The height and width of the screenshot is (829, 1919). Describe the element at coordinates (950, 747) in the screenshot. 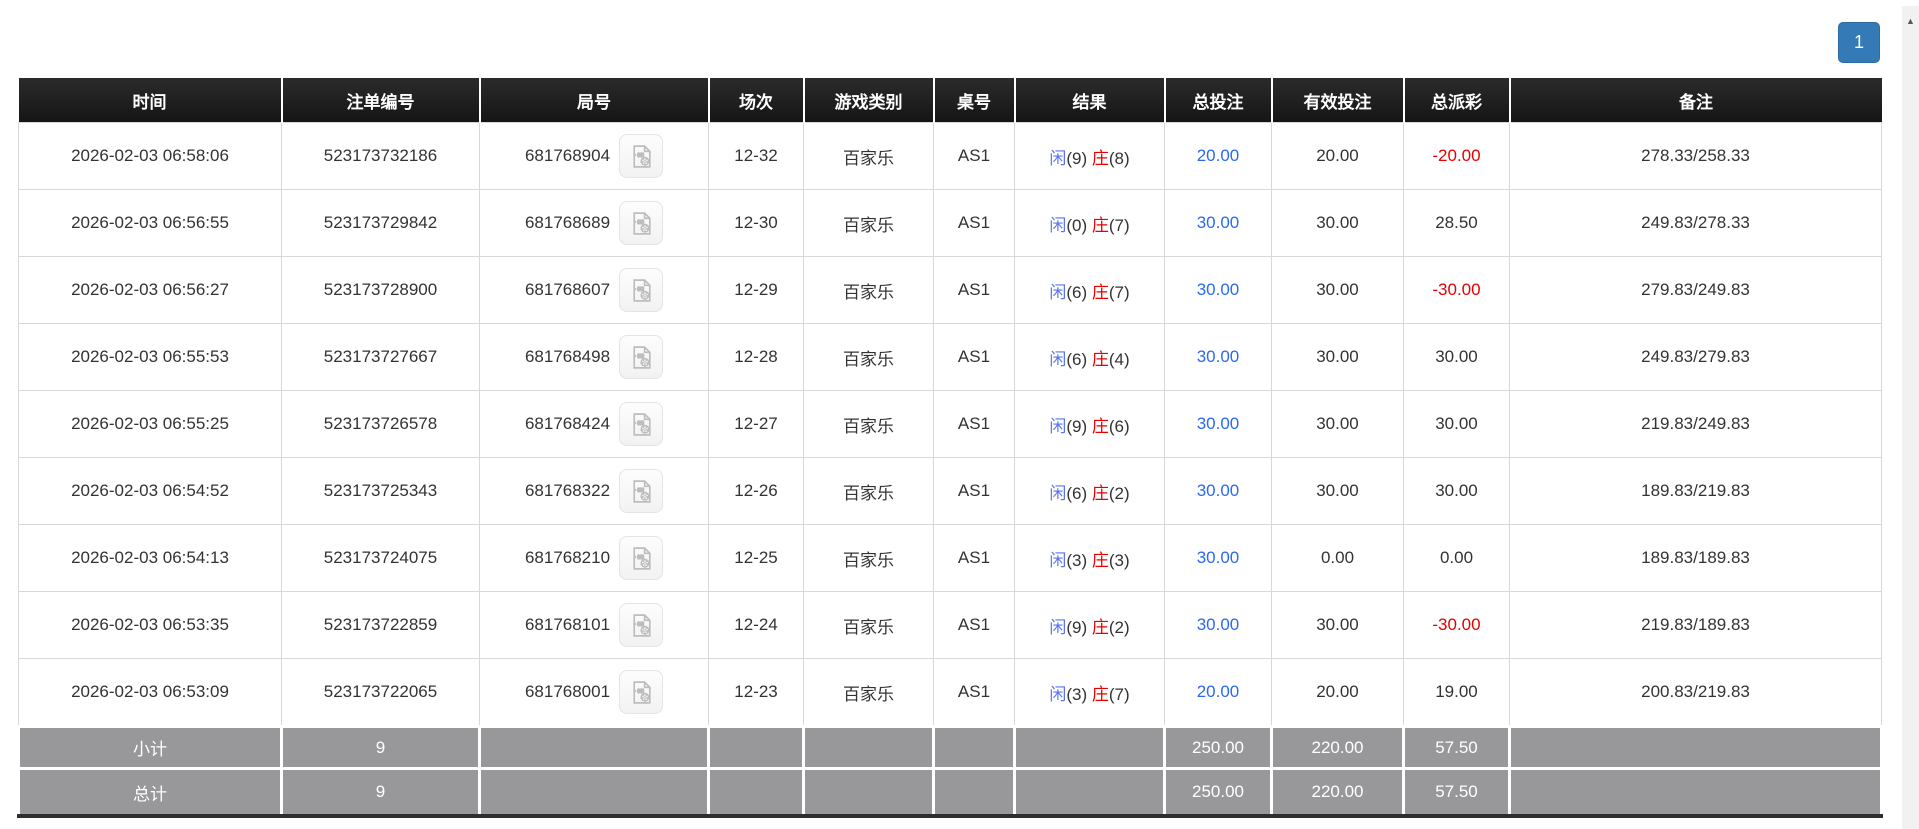

I see `subtotal-row: 小计 9 250.00 220.00 57.50` at that location.